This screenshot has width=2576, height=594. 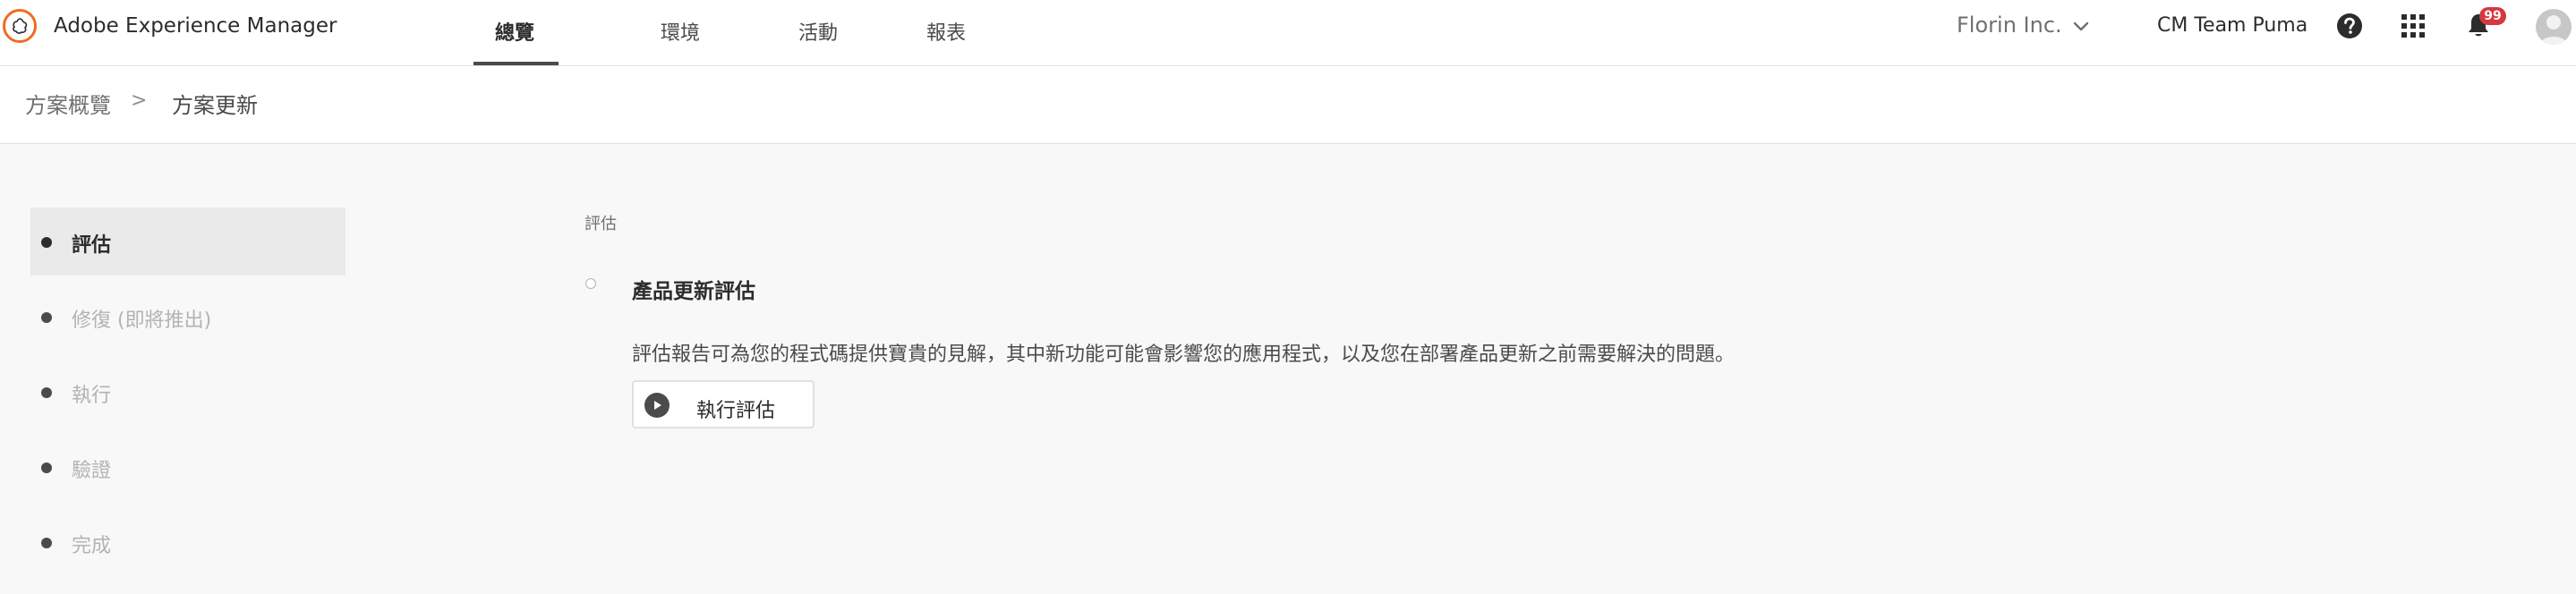 What do you see at coordinates (187, 392) in the screenshot?
I see `step-execution: 執行` at bounding box center [187, 392].